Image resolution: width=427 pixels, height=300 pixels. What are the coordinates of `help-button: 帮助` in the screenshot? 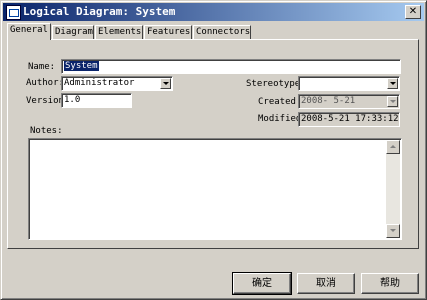 It's located at (390, 283).